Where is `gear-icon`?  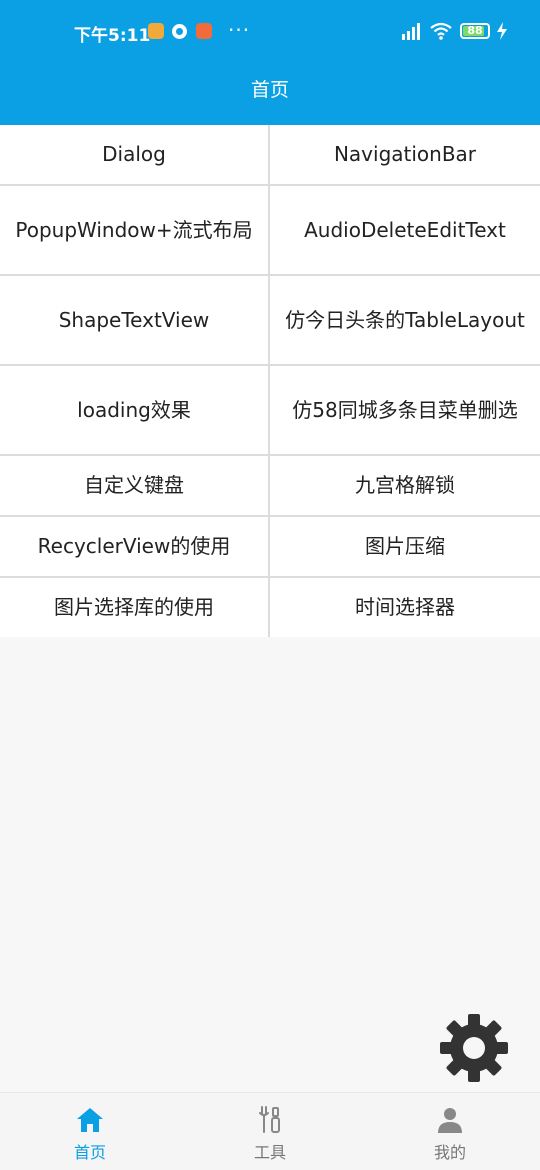 gear-icon is located at coordinates (474, 1048).